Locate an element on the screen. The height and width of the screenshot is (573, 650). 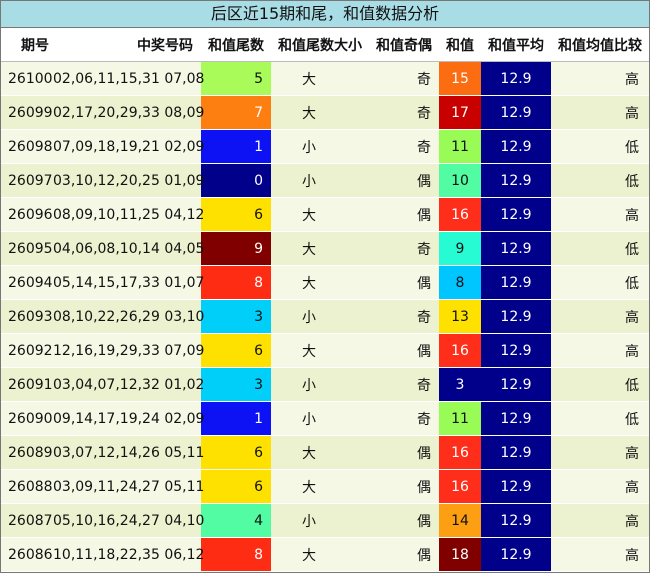
table-row: 26089 03,07,12,14,26 05,11 6 大偶 16 12.9 高 is located at coordinates (325, 452).